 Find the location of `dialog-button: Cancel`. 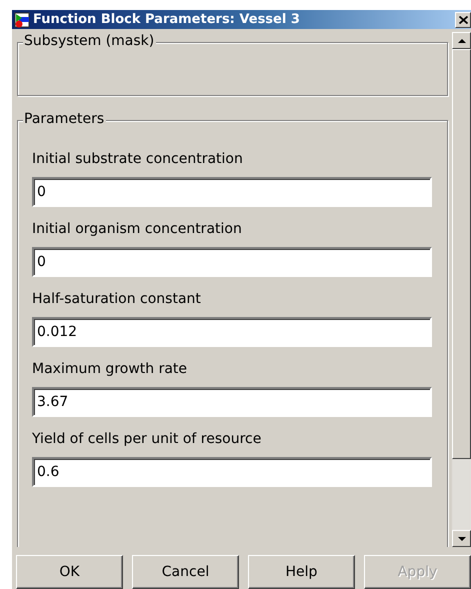

dialog-button: Cancel is located at coordinates (185, 572).